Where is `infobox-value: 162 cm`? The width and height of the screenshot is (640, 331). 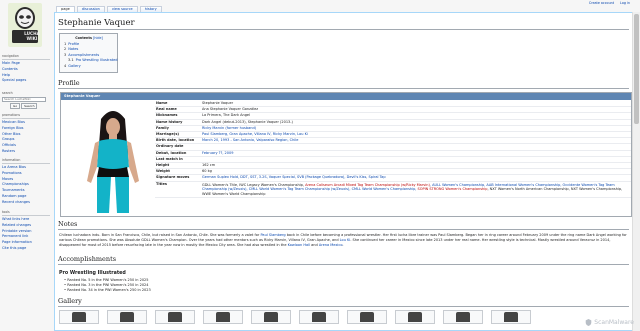
infobox-value: 162 cm is located at coordinates (209, 165).